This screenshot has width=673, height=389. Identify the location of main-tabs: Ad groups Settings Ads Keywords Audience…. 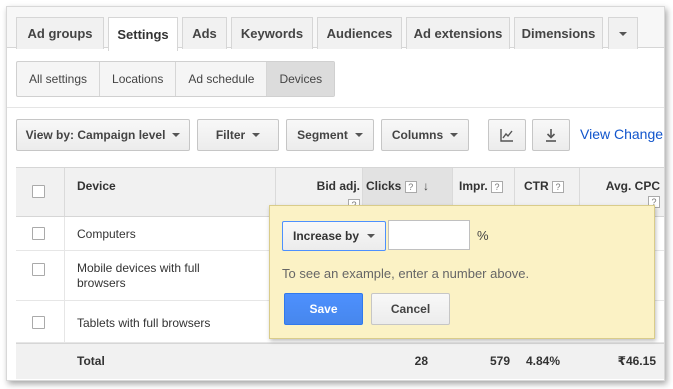
(335, 29).